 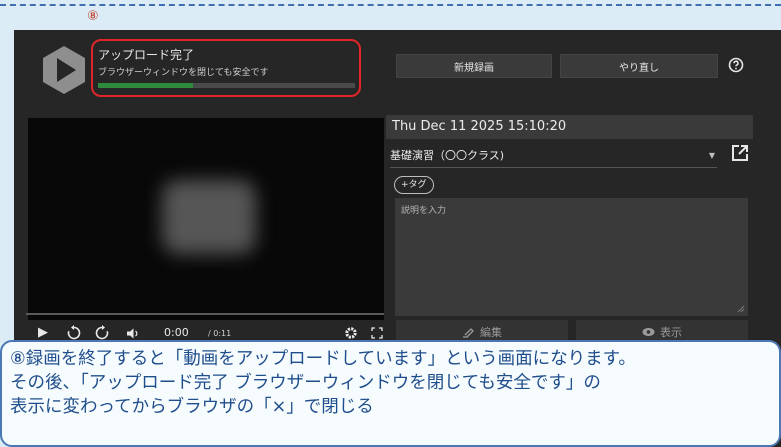 I want to click on upload-progress-fill, so click(x=146, y=85).